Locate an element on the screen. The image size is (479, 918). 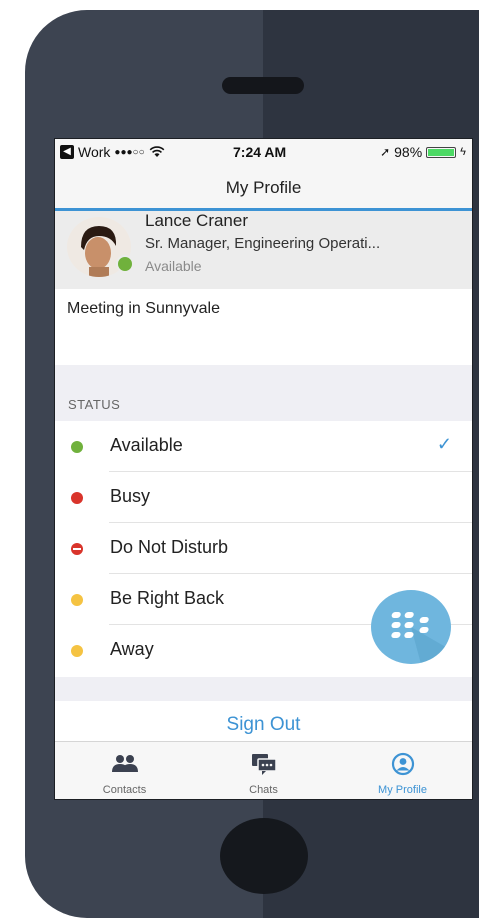
battery-fill is located at coordinates (441, 152).